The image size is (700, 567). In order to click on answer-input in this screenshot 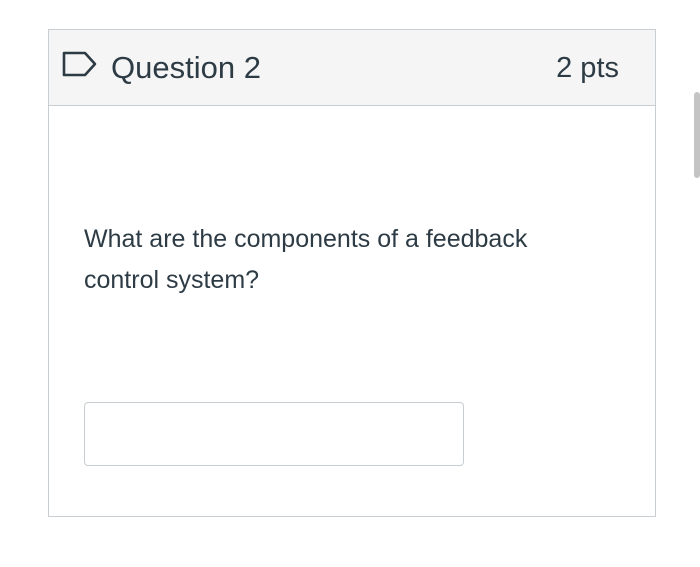, I will do `click(274, 434)`.